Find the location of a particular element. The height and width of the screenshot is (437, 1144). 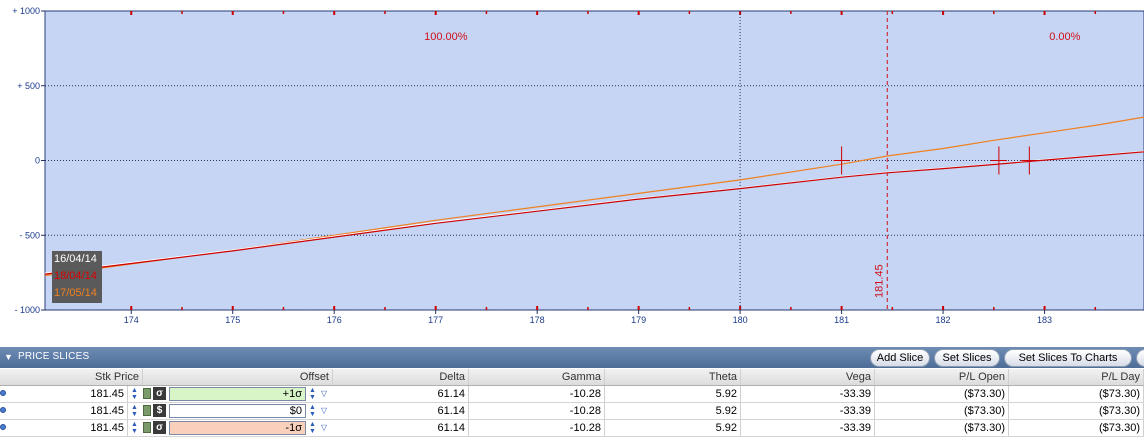

legend-item-2: 18/04/14 is located at coordinates (75, 276).